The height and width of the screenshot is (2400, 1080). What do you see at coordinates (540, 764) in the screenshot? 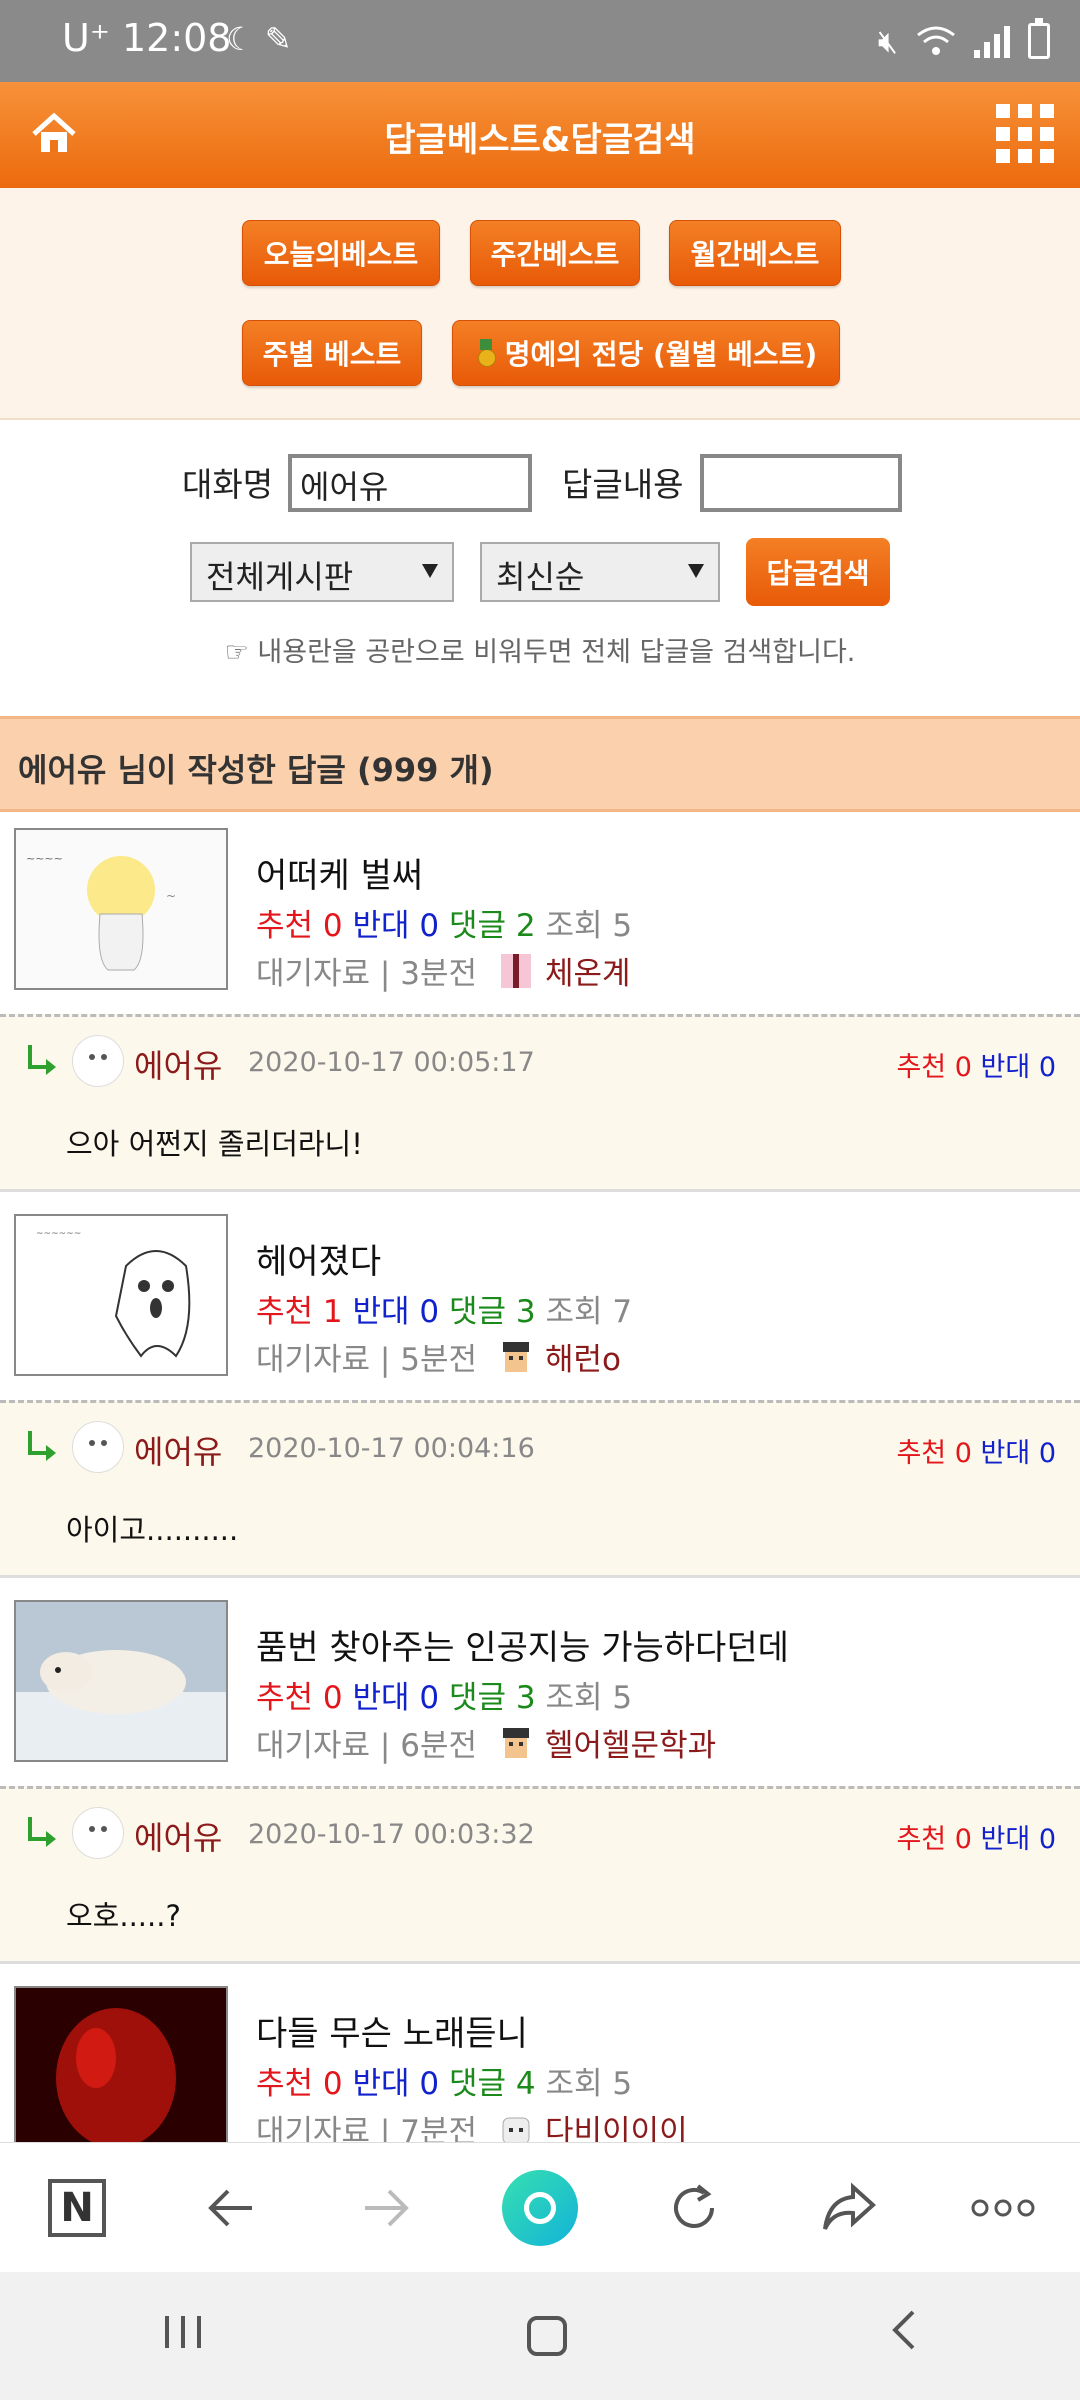
I see `results-header: 에어유 님이 작성한 답글 (999 개)` at bounding box center [540, 764].